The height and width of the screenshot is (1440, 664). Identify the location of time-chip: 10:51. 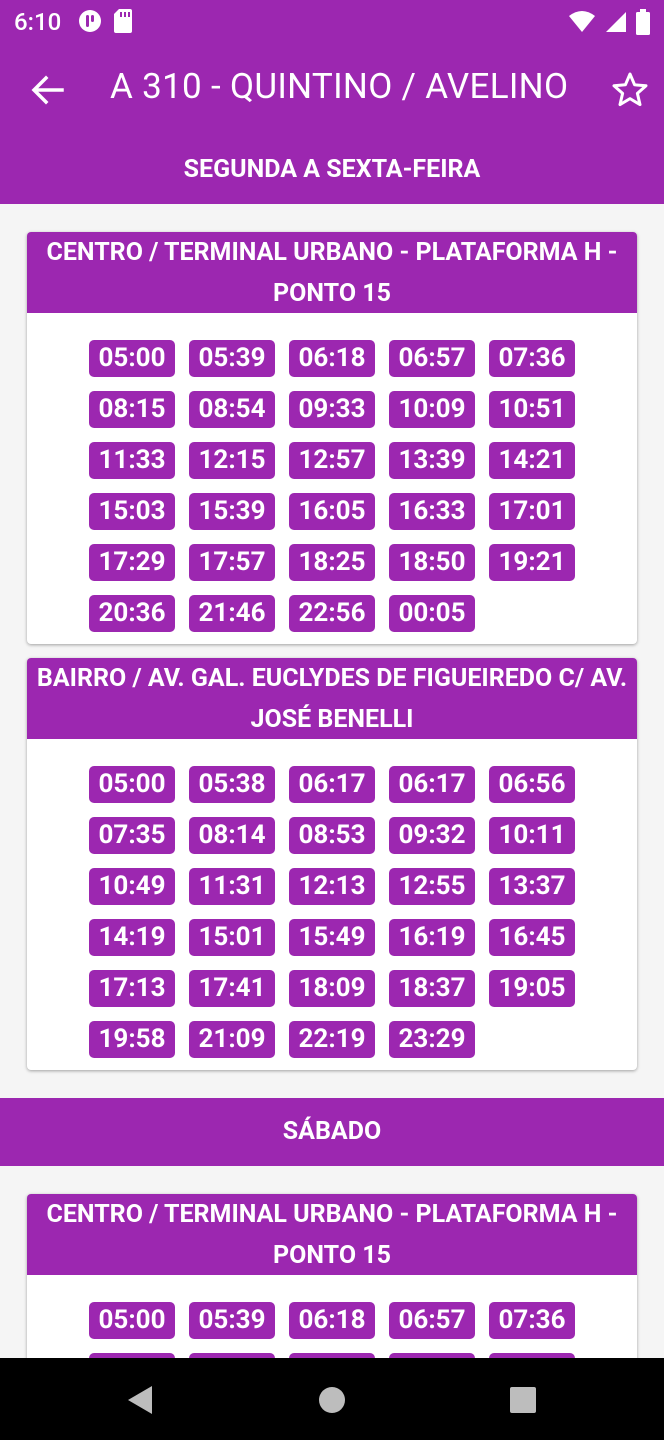
(532, 409).